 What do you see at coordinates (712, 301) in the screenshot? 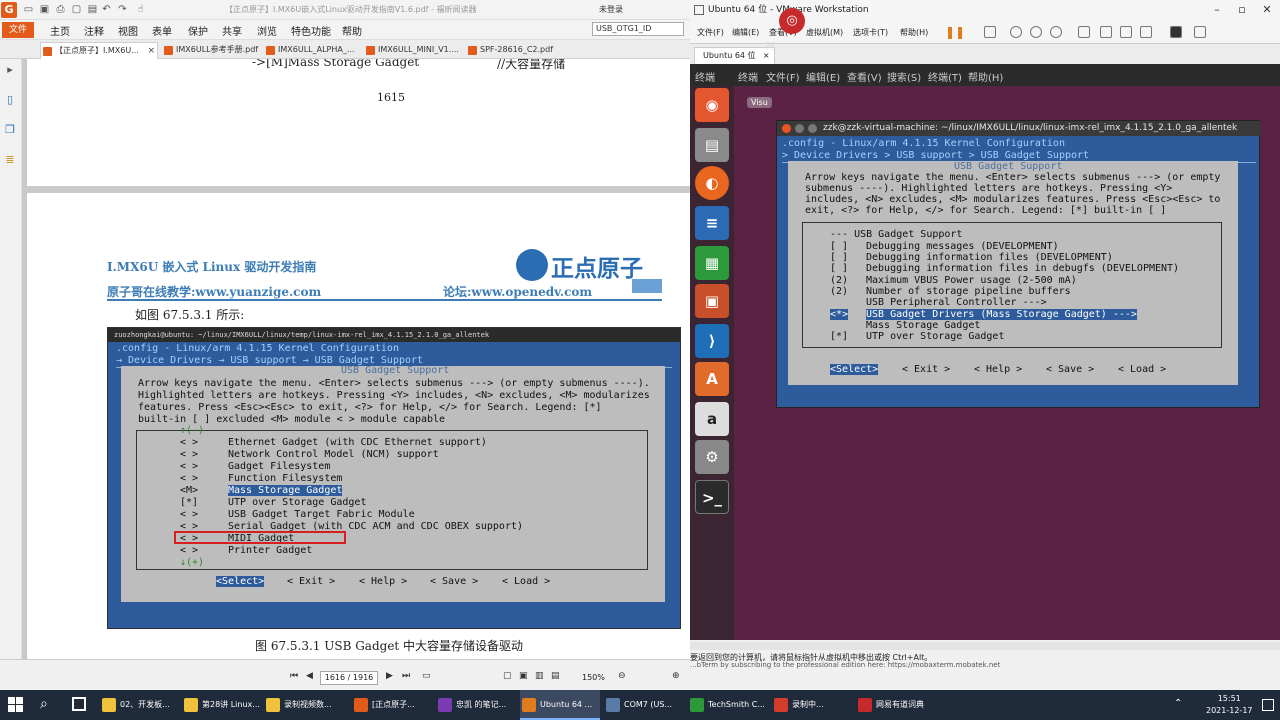
I see `impress-icon: ▣` at bounding box center [712, 301].